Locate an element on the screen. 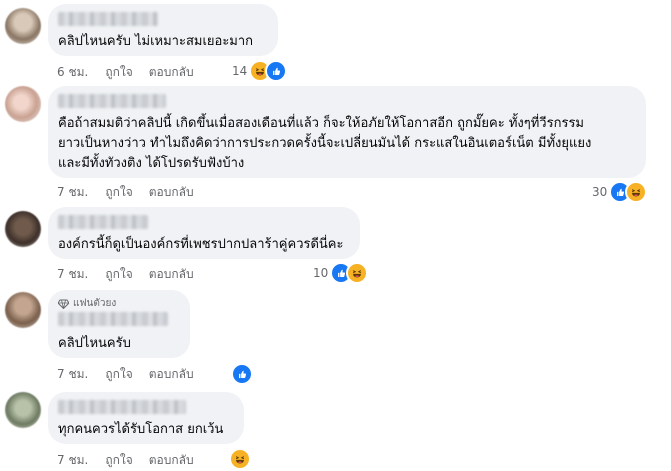  comment-bubble: คลิปไหนครับ ไม่เหมาะสมเยอะมาก is located at coordinates (163, 30).